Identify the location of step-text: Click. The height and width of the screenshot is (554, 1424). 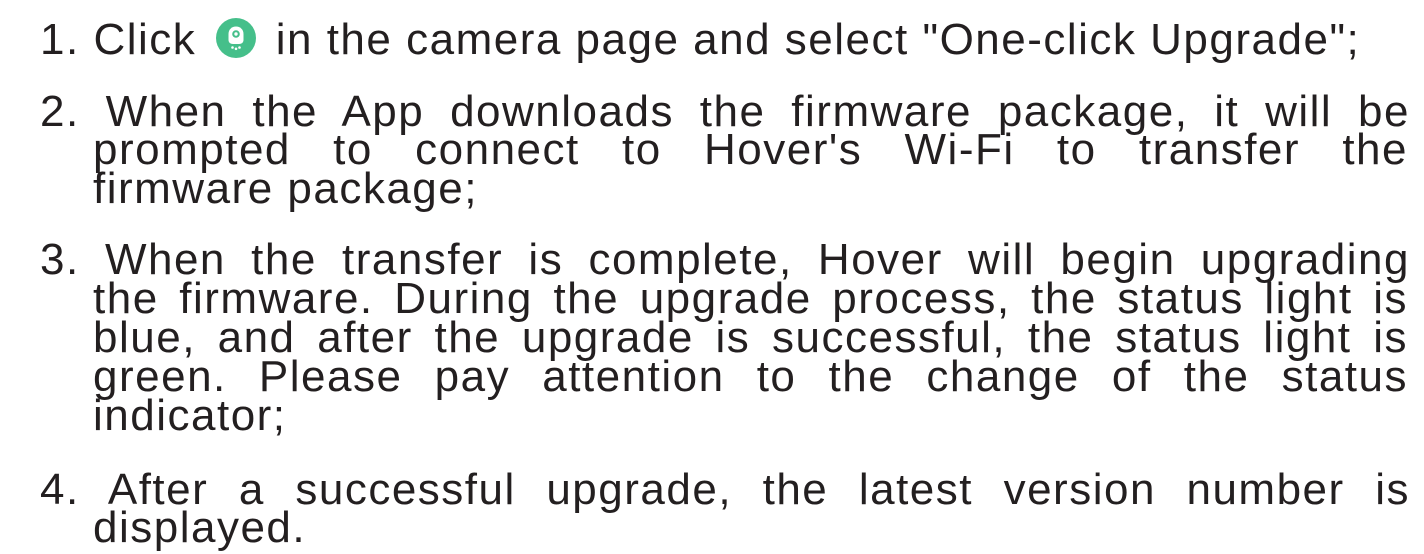
(145, 40).